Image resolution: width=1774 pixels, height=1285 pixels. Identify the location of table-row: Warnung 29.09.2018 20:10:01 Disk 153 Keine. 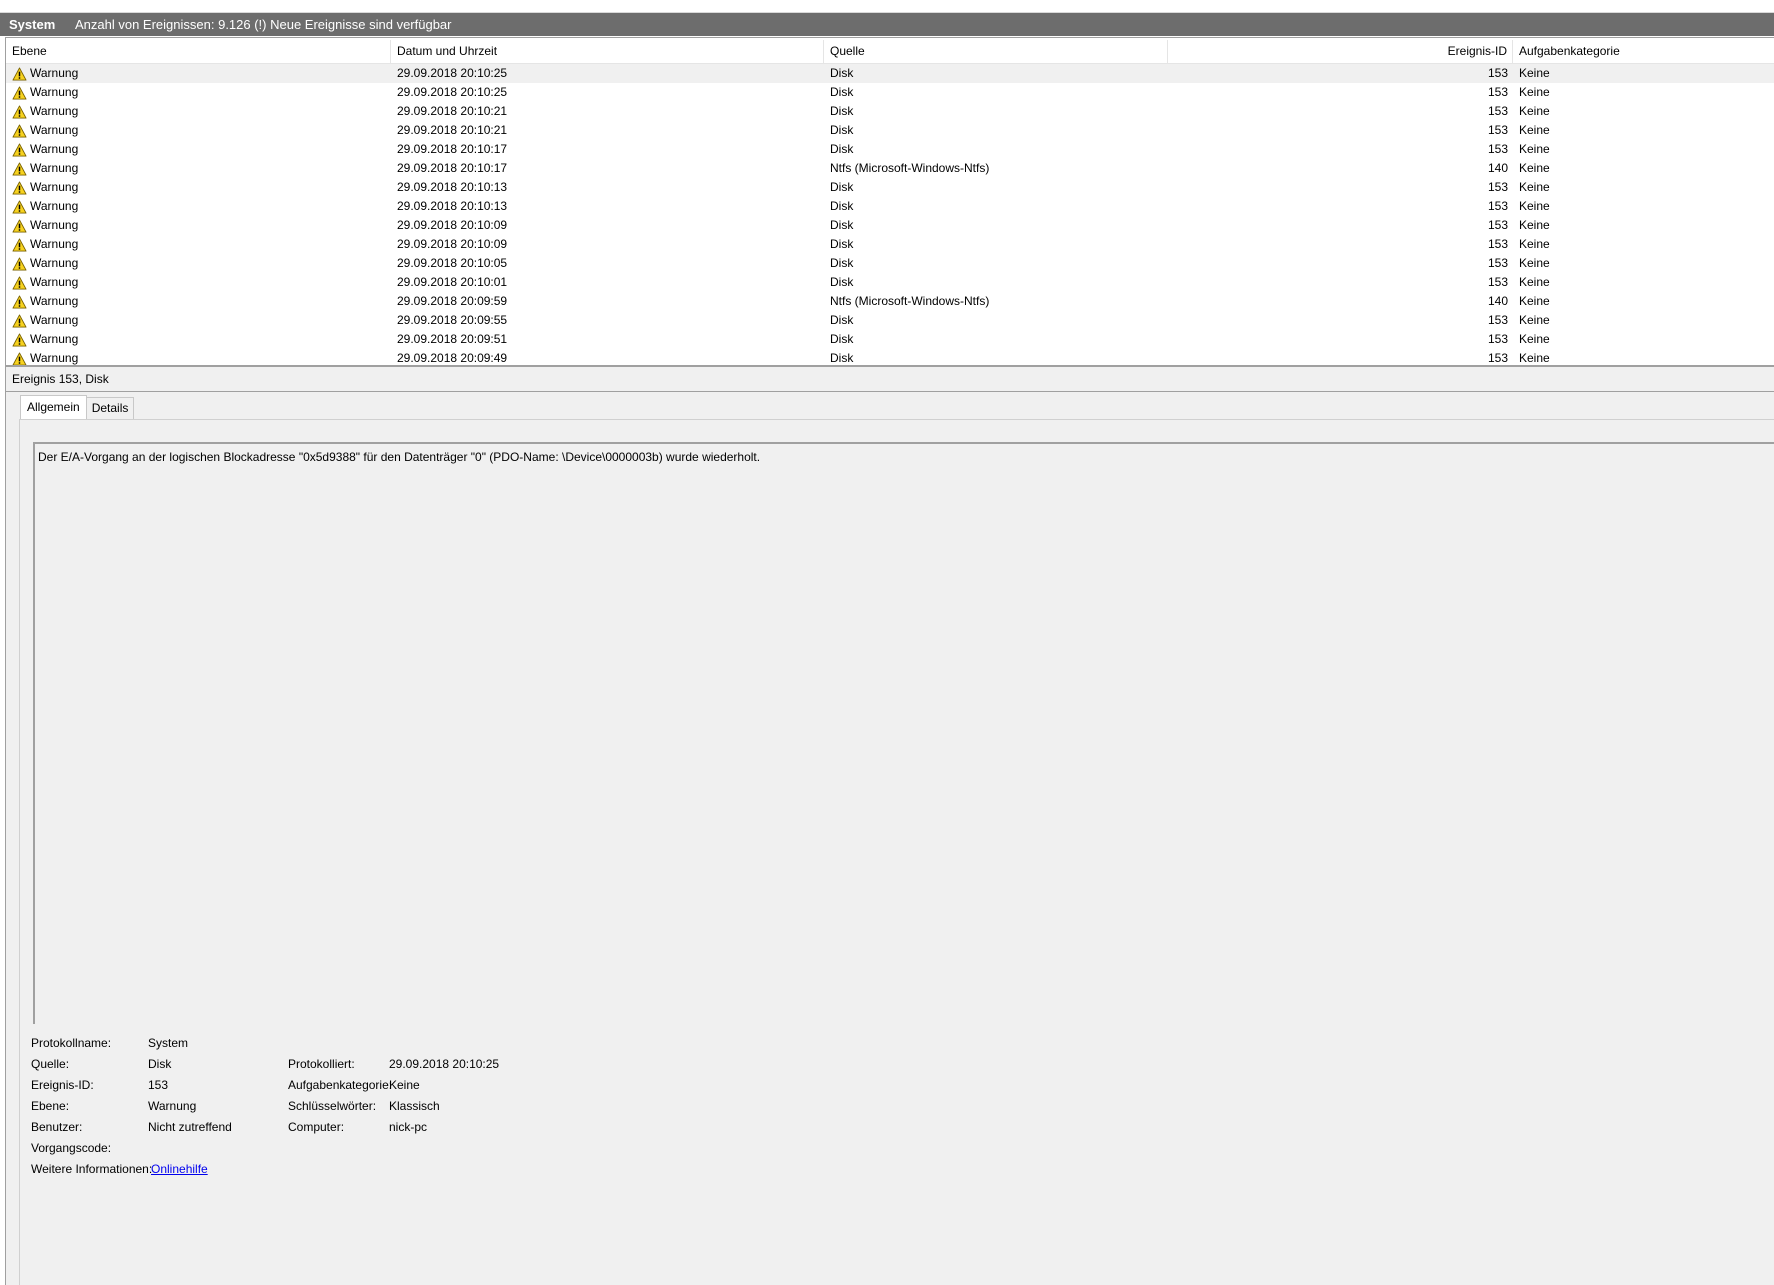
(890, 282).